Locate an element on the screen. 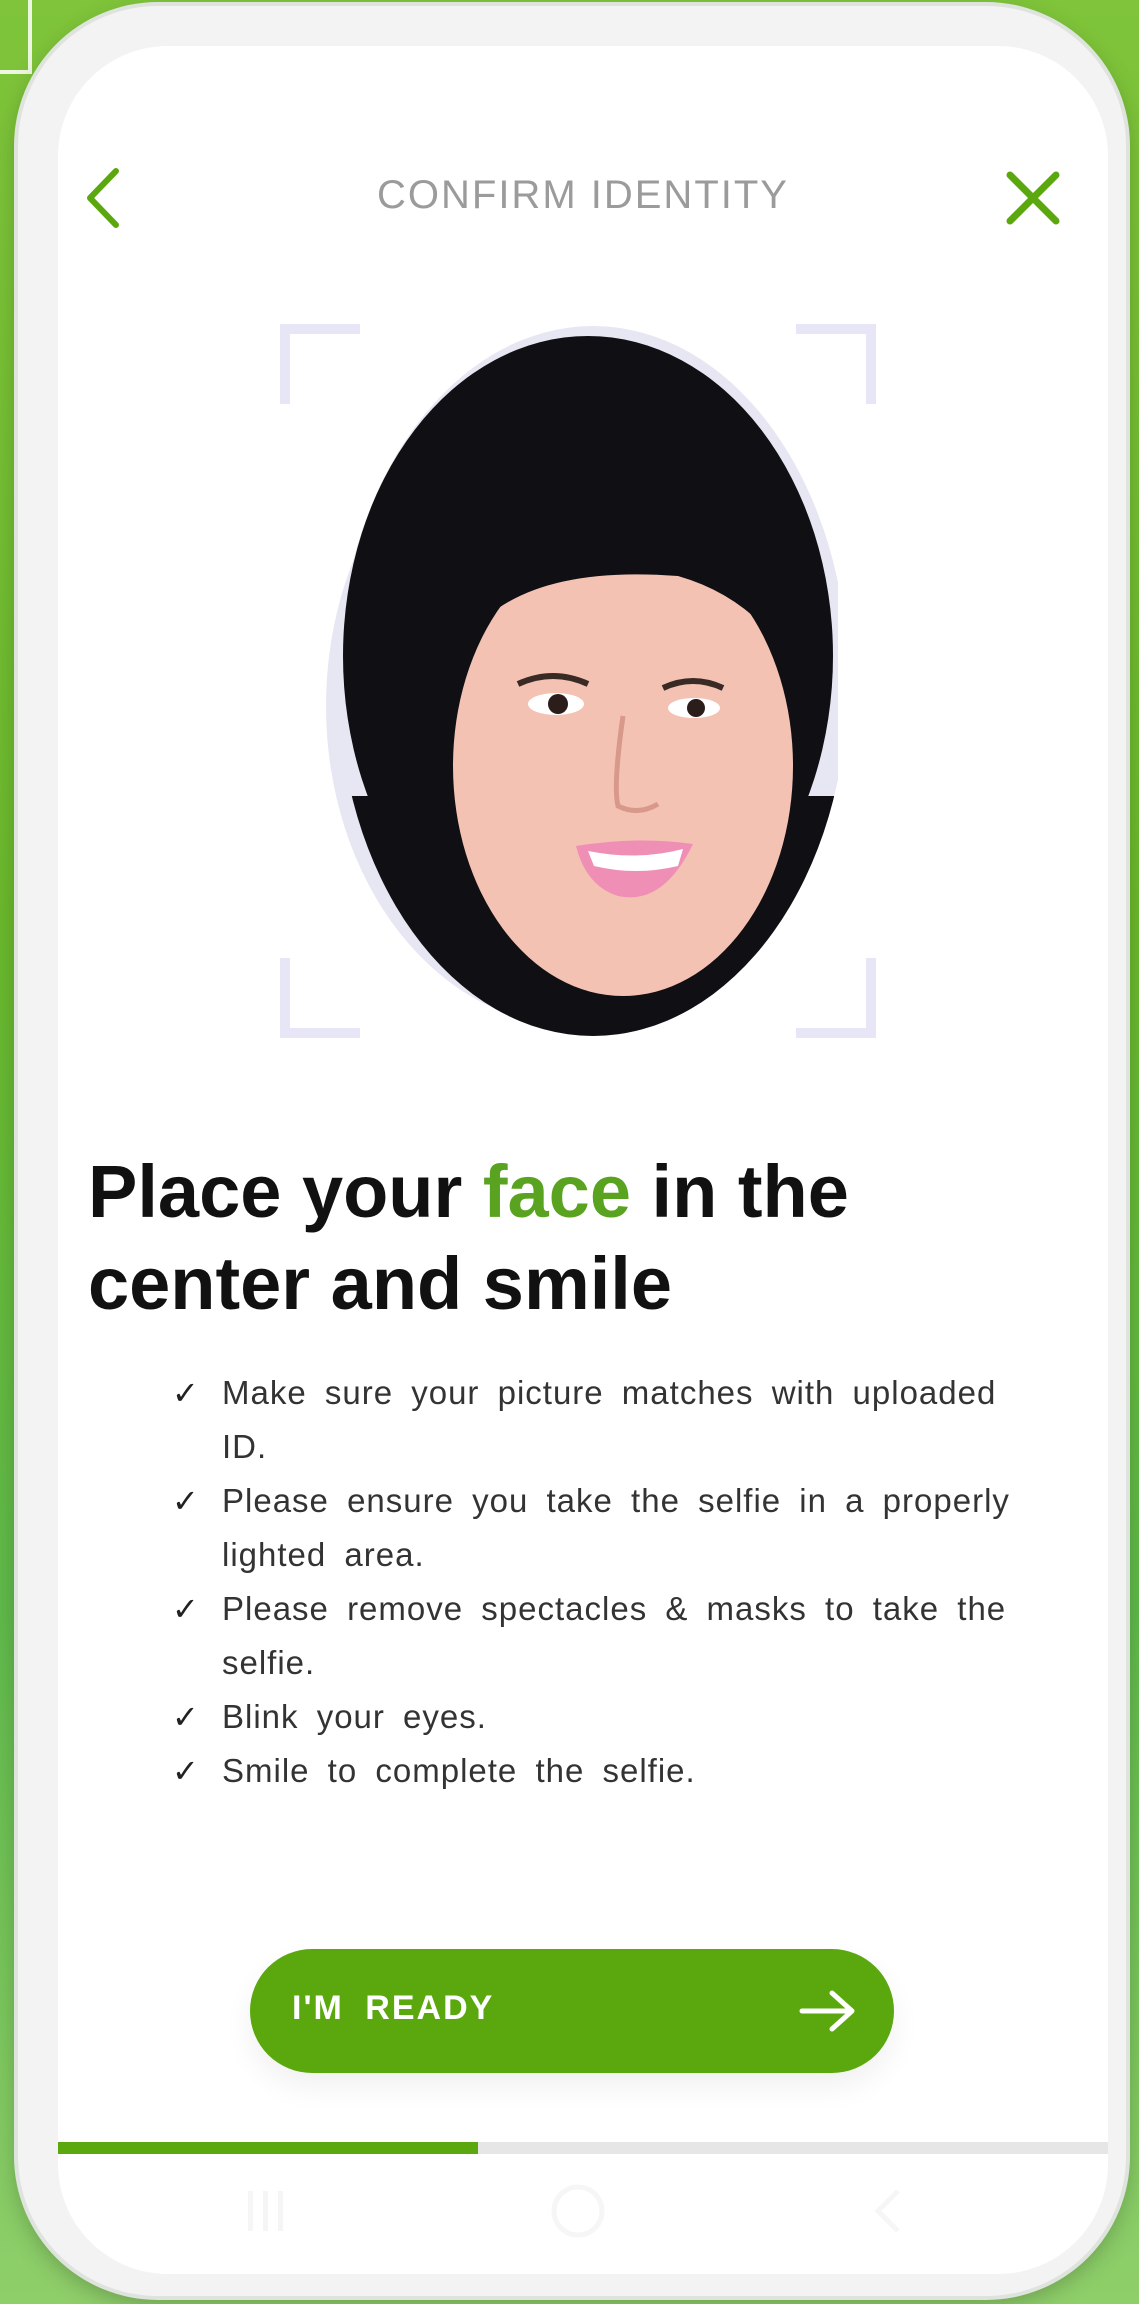 Image resolution: width=1139 pixels, height=2304 pixels. close-icon is located at coordinates (1033, 198).